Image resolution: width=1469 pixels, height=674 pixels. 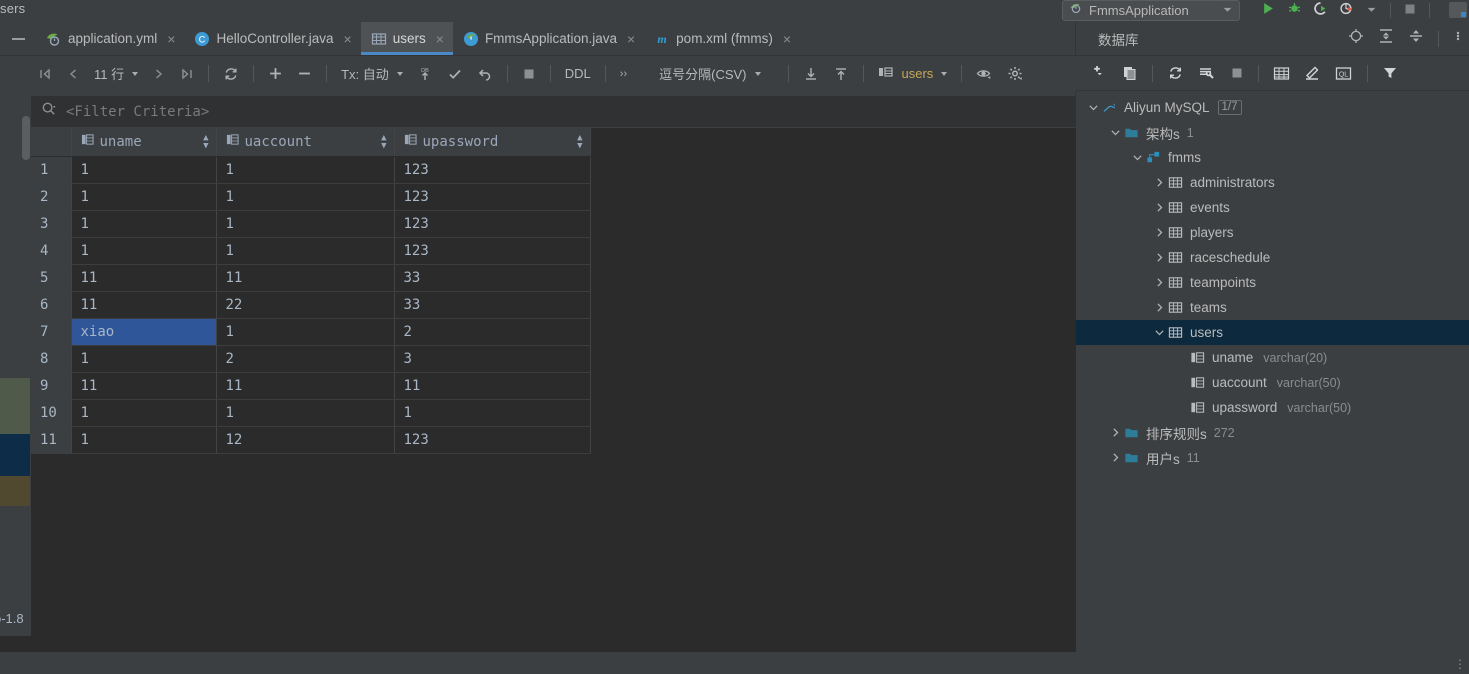 I want to click on tree-node-administrators: administrators, so click(x=1272, y=182).